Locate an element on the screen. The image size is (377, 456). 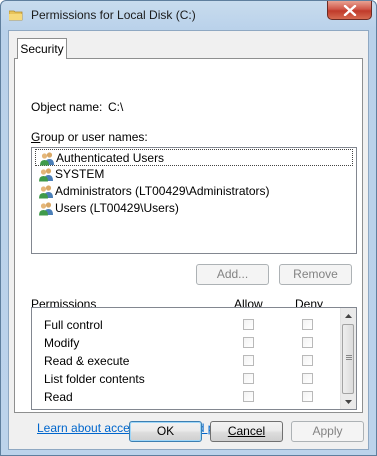
cancel-button-label: Cancel is located at coordinates (246, 431).